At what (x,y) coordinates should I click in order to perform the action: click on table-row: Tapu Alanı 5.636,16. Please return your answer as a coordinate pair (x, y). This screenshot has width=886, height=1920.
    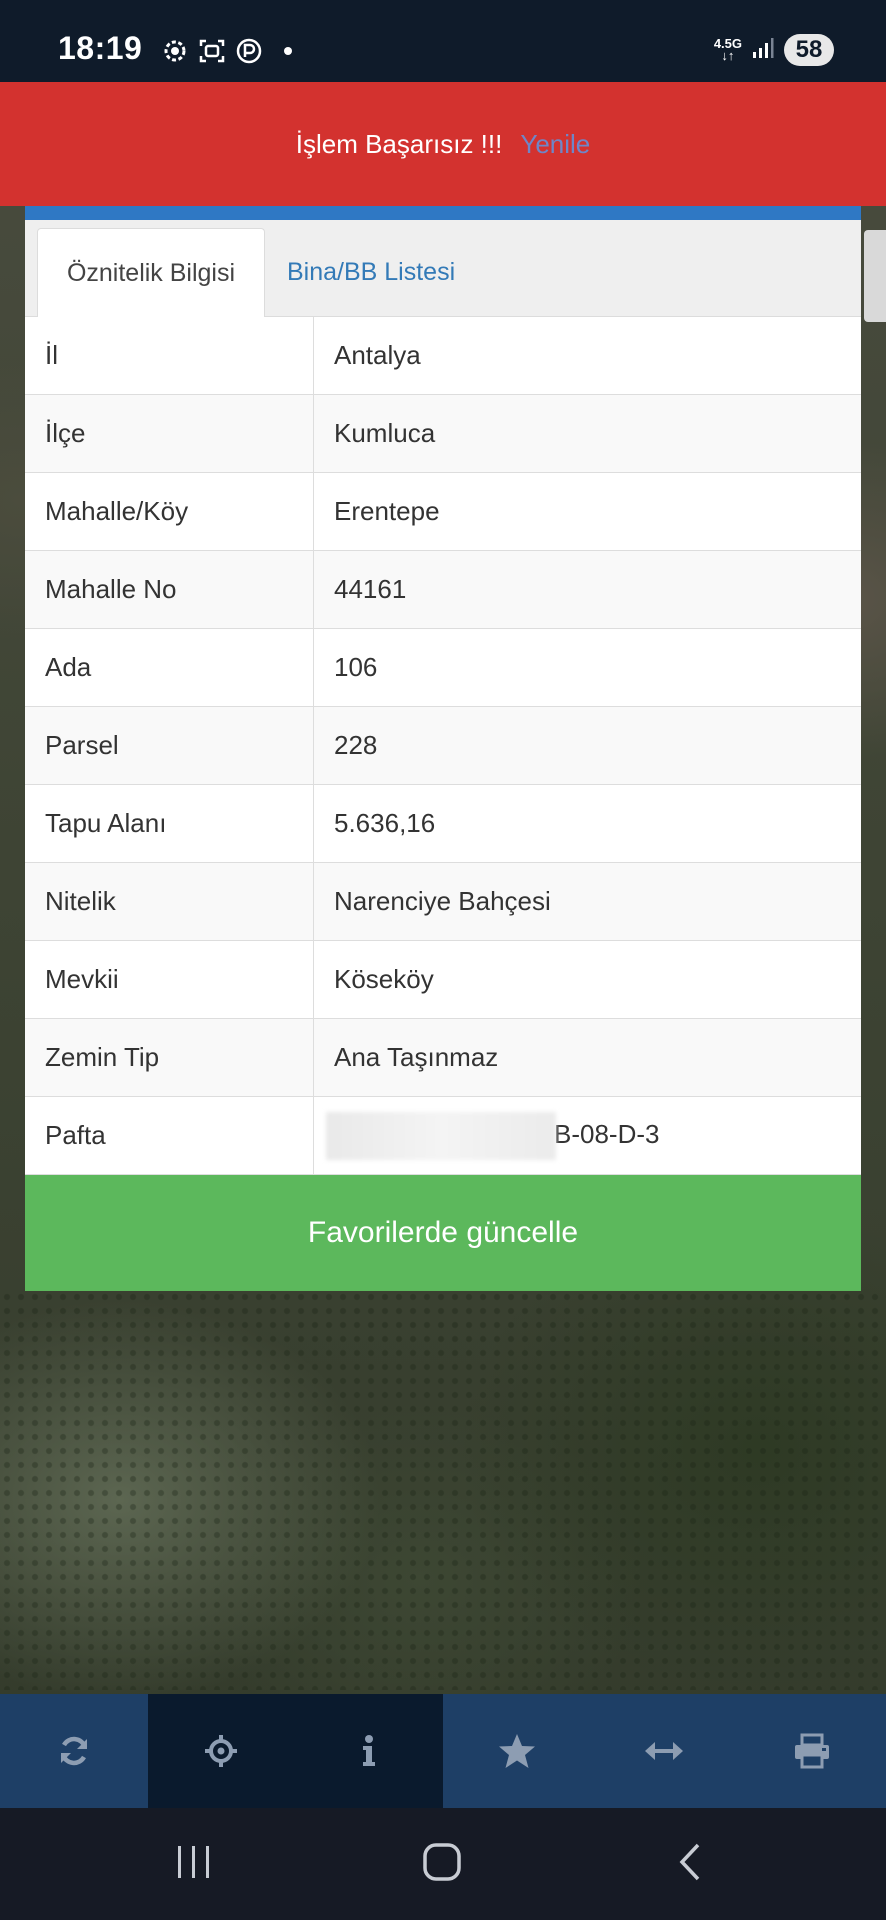
    Looking at the image, I should click on (443, 823).